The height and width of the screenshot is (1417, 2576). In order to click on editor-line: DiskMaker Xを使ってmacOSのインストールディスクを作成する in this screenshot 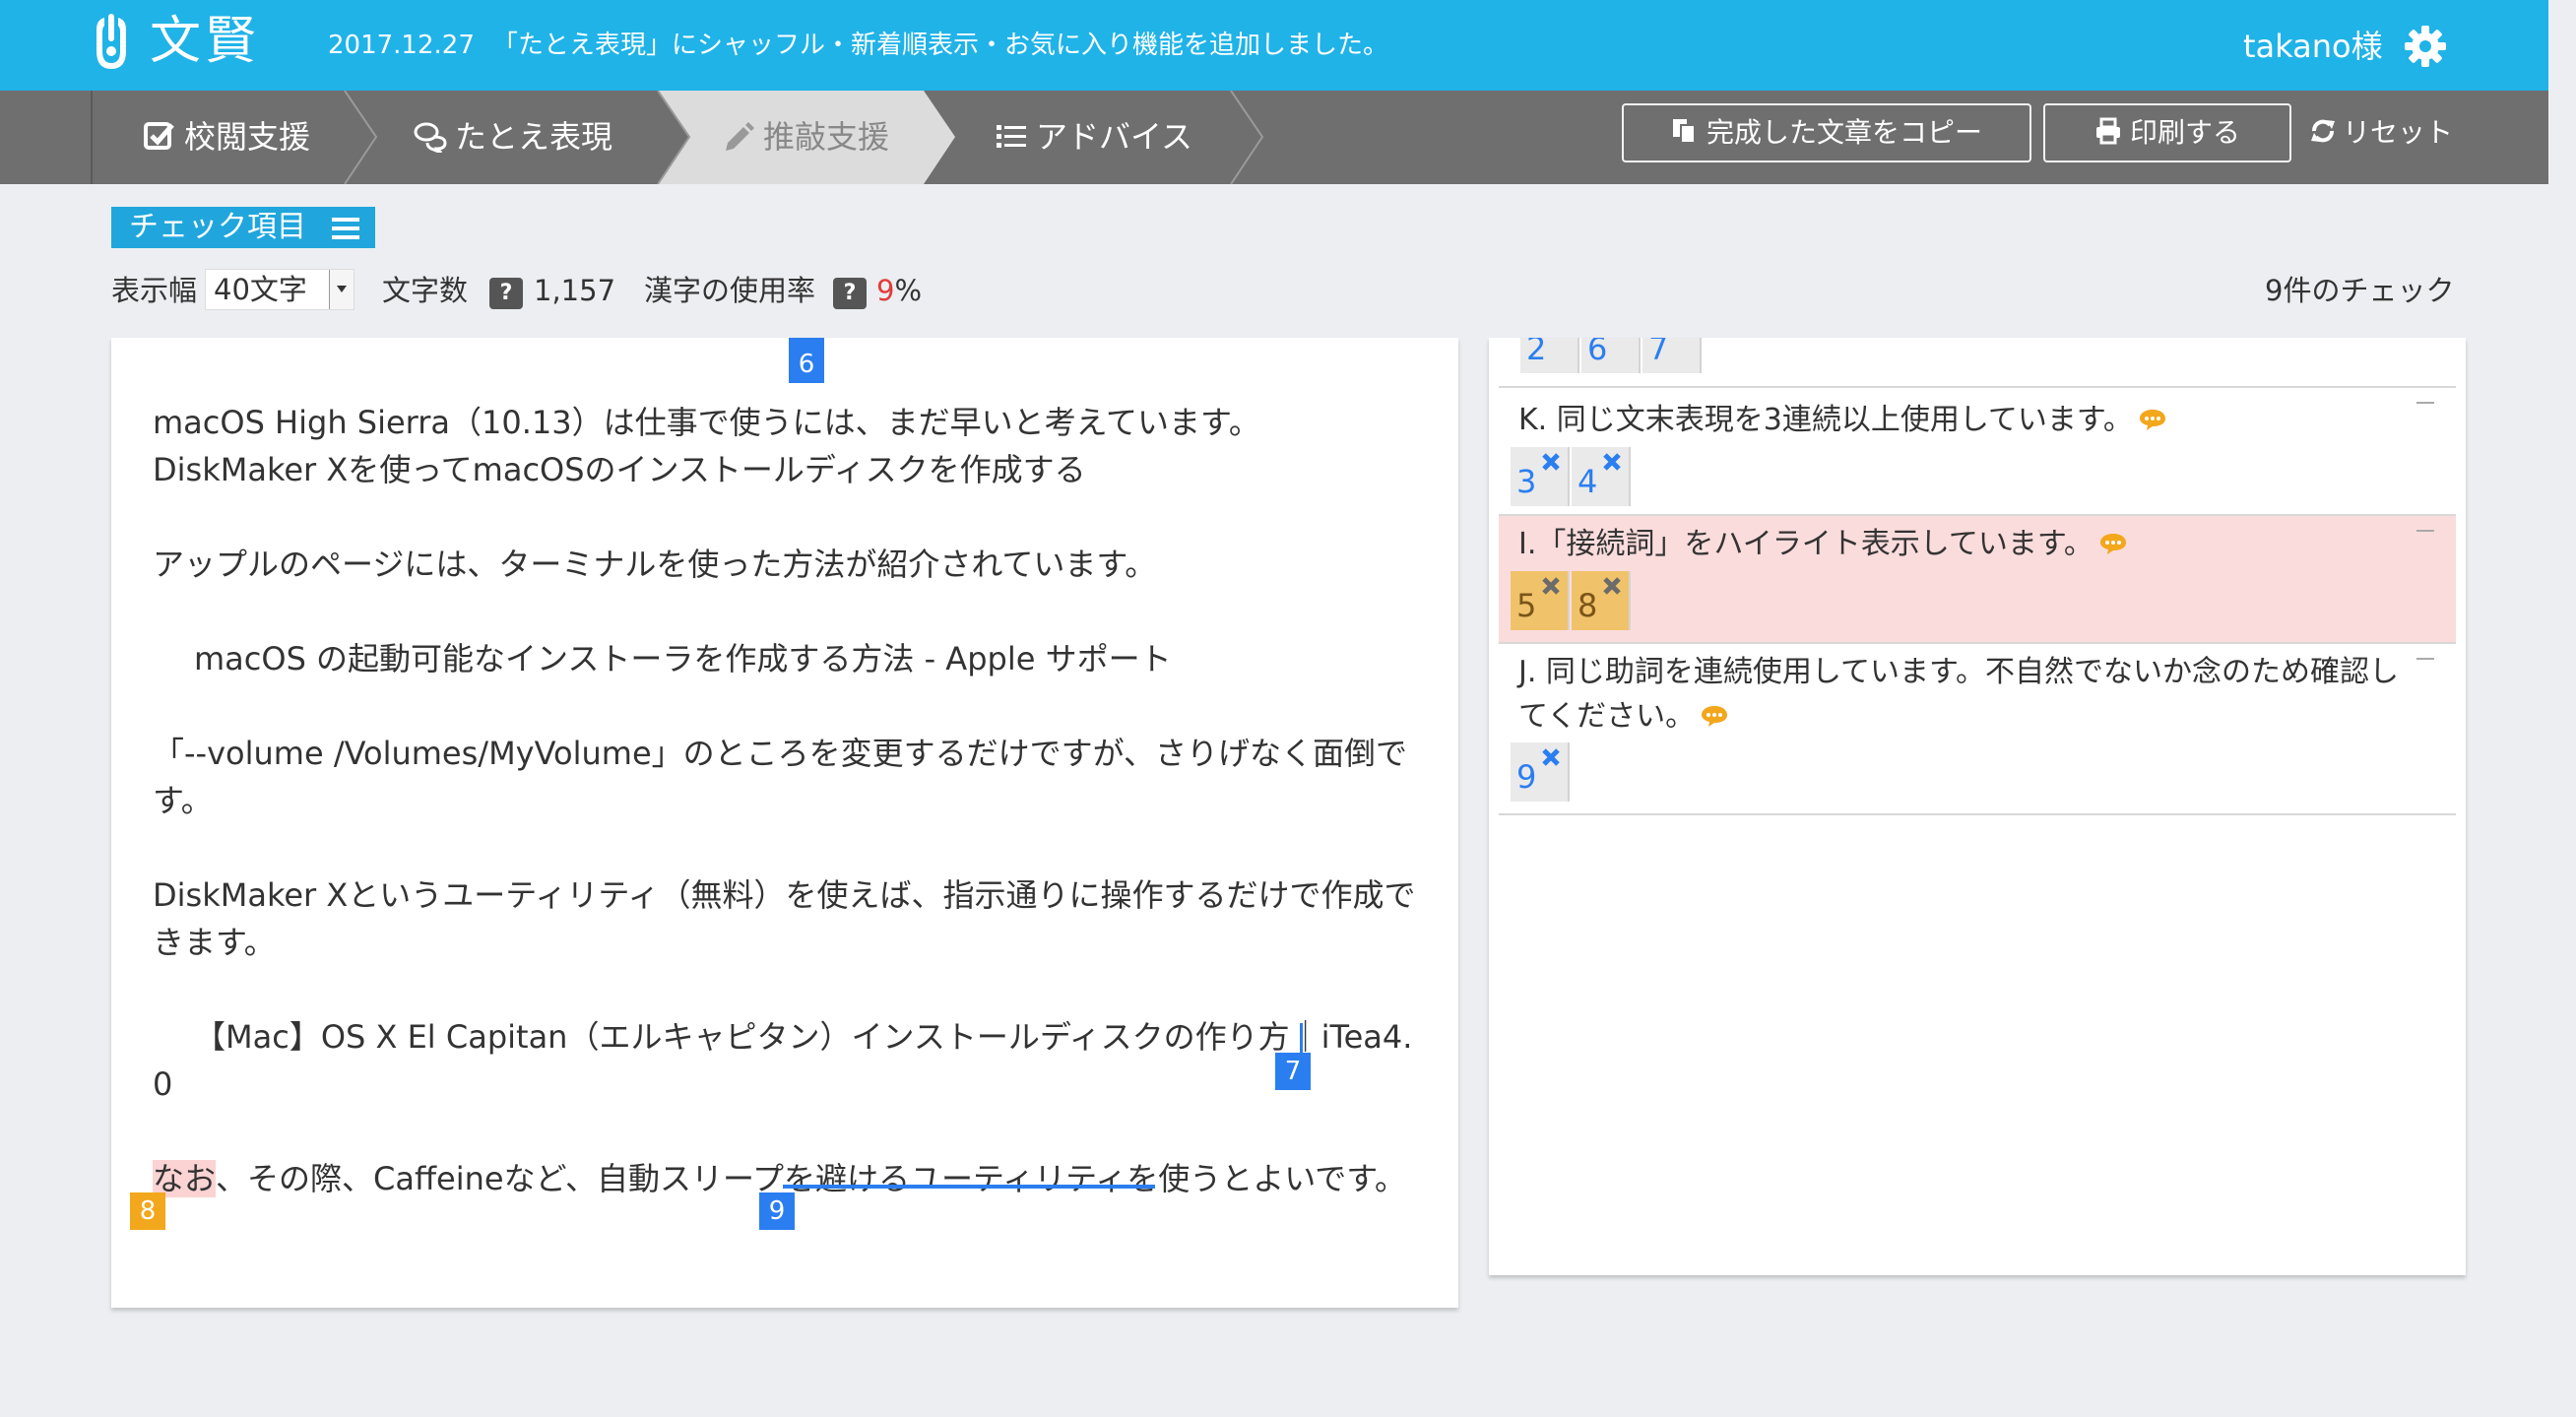, I will do `click(619, 469)`.